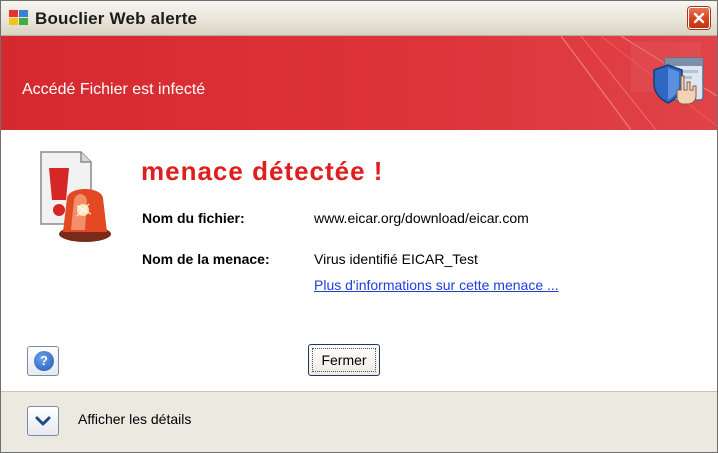  Describe the element at coordinates (116, 18) in the screenshot. I see `window-title: Bouclier Web alerte` at that location.